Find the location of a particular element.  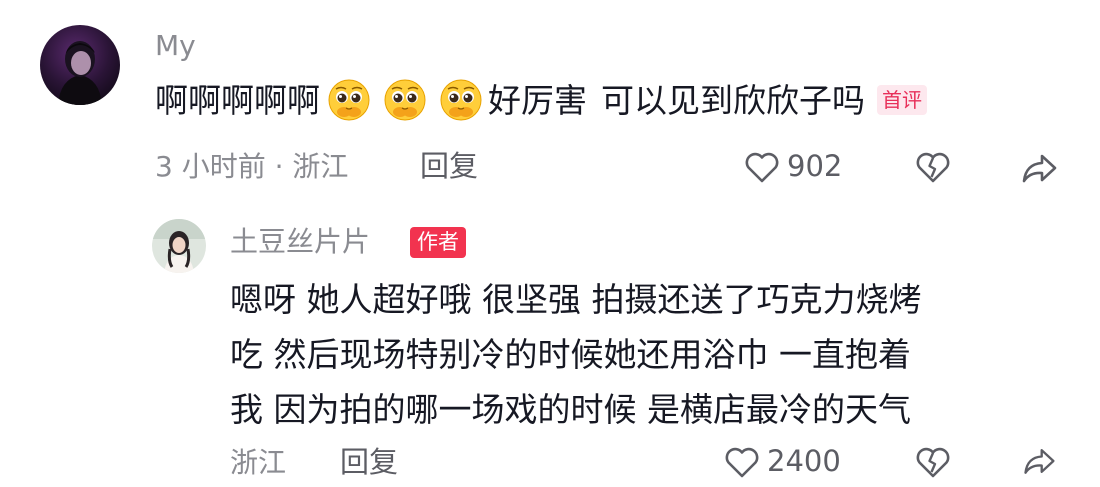

comment-text-part2: 可以见到欣欣子吗 is located at coordinates (733, 100).